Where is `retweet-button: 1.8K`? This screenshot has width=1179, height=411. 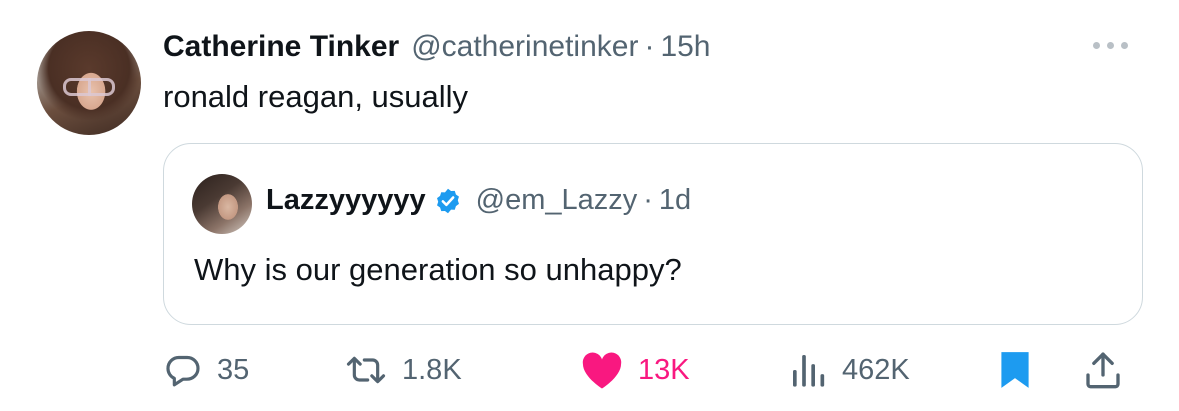
retweet-button: 1.8K is located at coordinates (403, 370).